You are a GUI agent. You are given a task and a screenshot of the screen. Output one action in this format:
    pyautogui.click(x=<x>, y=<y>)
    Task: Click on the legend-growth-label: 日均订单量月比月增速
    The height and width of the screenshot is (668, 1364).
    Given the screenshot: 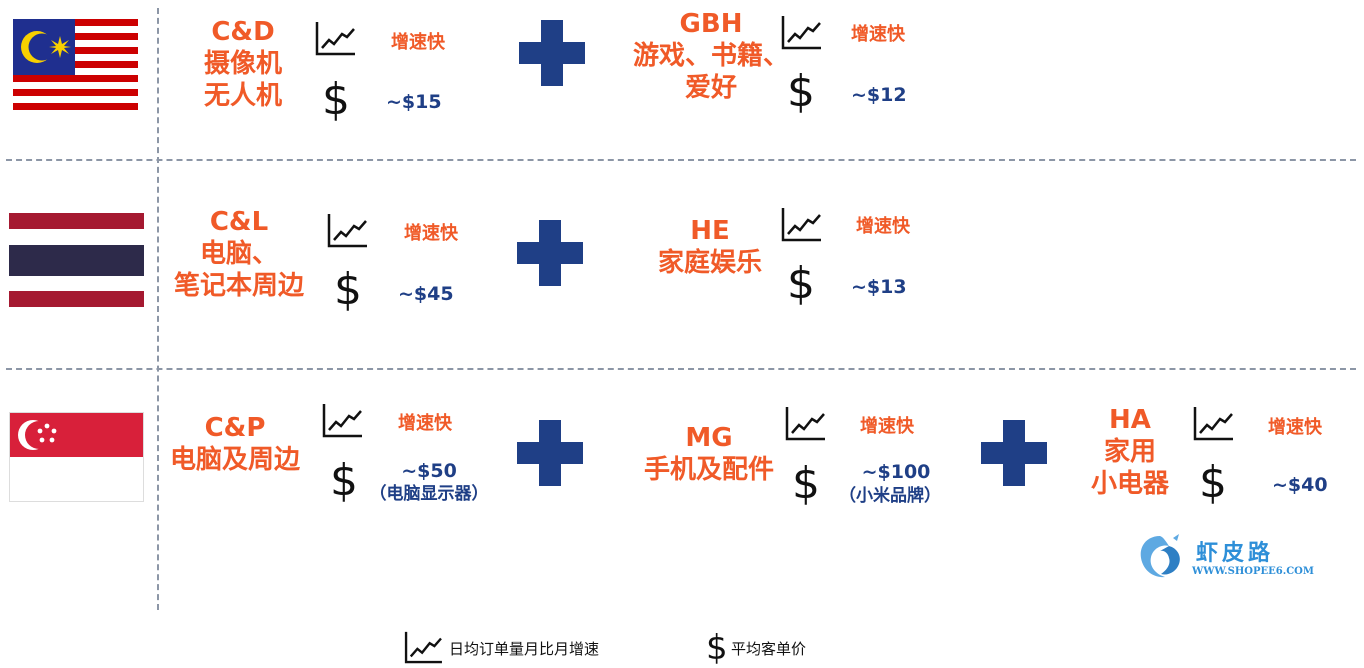 What is the action you would take?
    pyautogui.click(x=524, y=649)
    